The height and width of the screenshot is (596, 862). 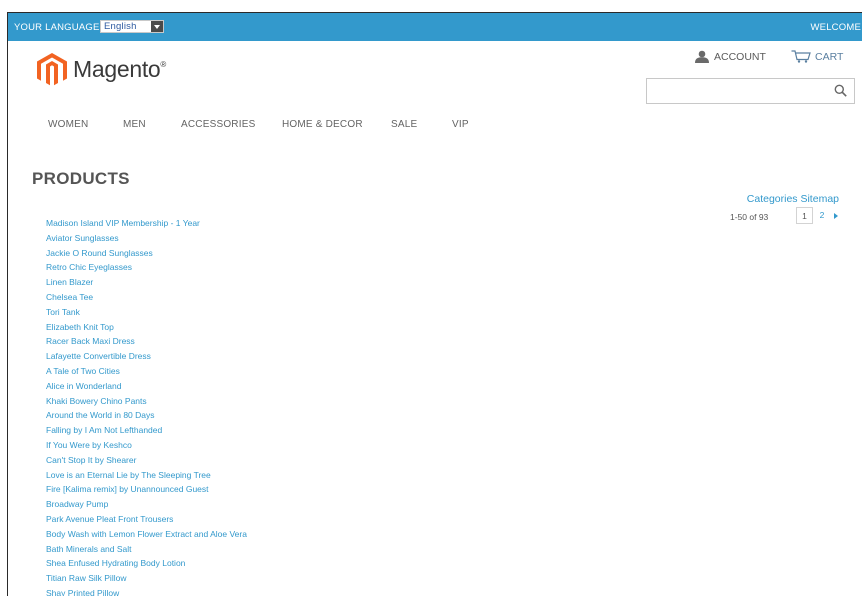 What do you see at coordinates (146, 341) in the screenshot?
I see `product-link: Racer Back Maxi Dress` at bounding box center [146, 341].